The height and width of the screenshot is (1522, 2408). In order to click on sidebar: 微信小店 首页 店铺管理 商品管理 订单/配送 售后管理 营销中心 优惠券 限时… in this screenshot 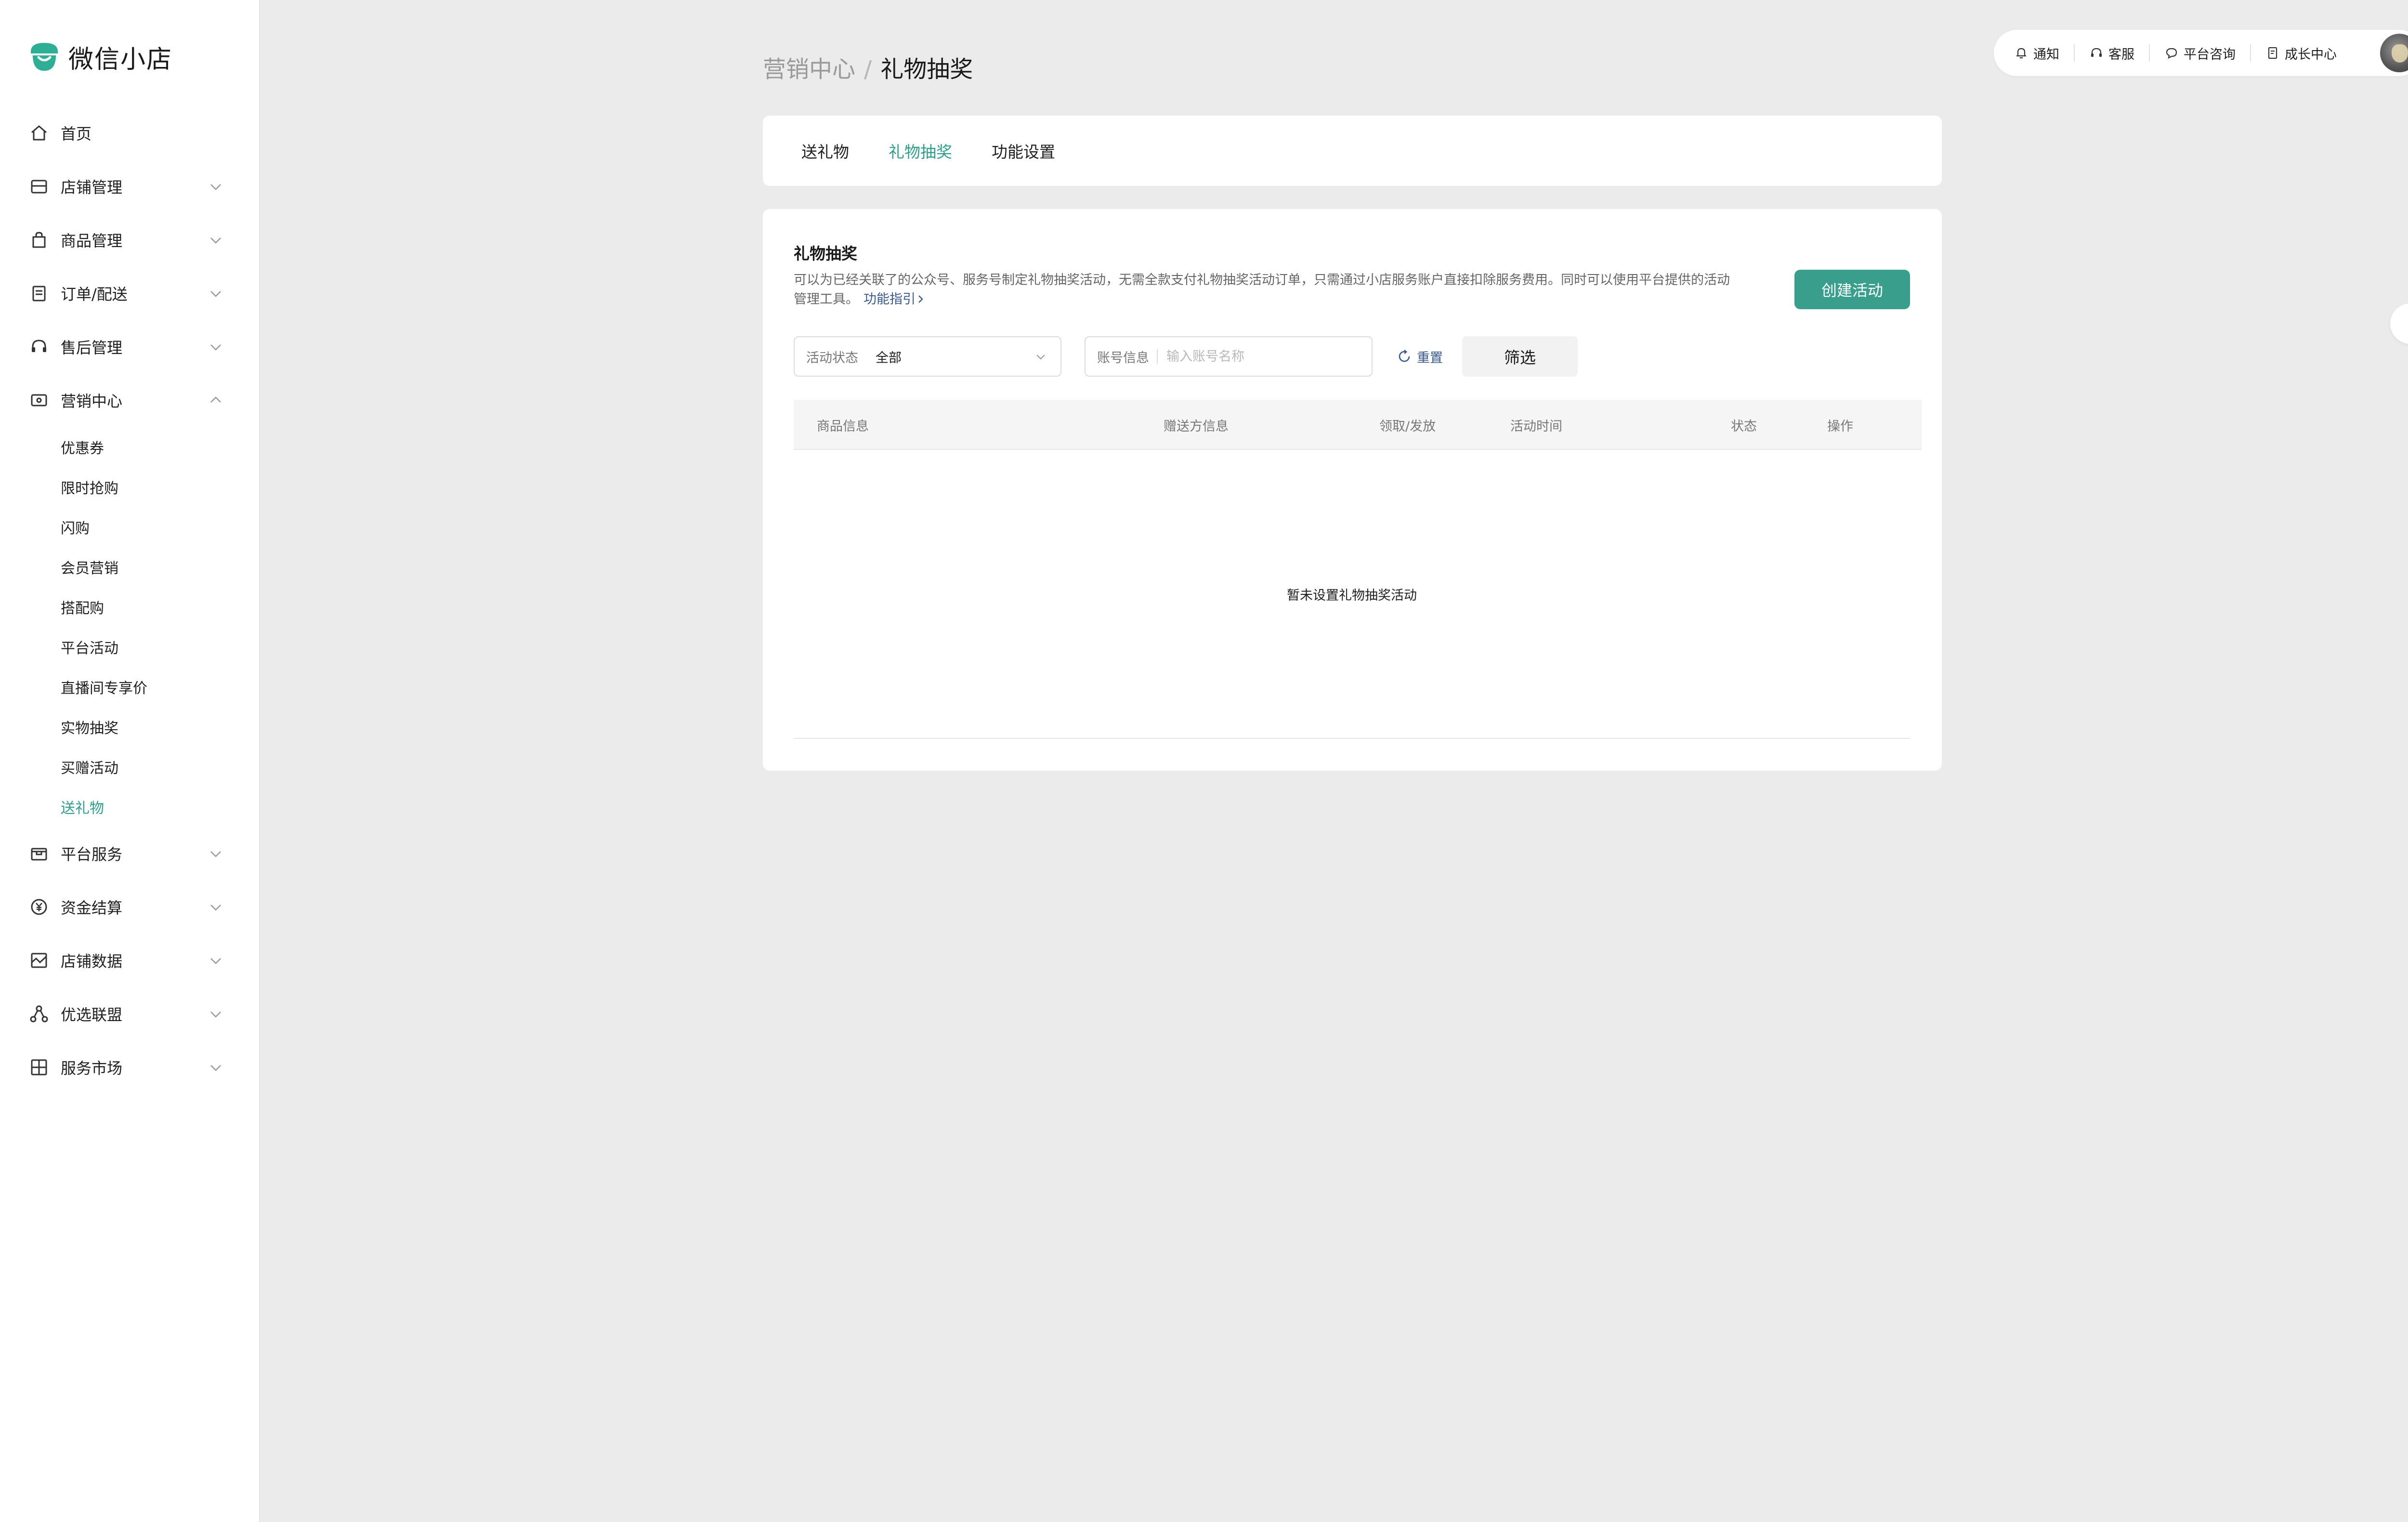, I will do `click(130, 761)`.